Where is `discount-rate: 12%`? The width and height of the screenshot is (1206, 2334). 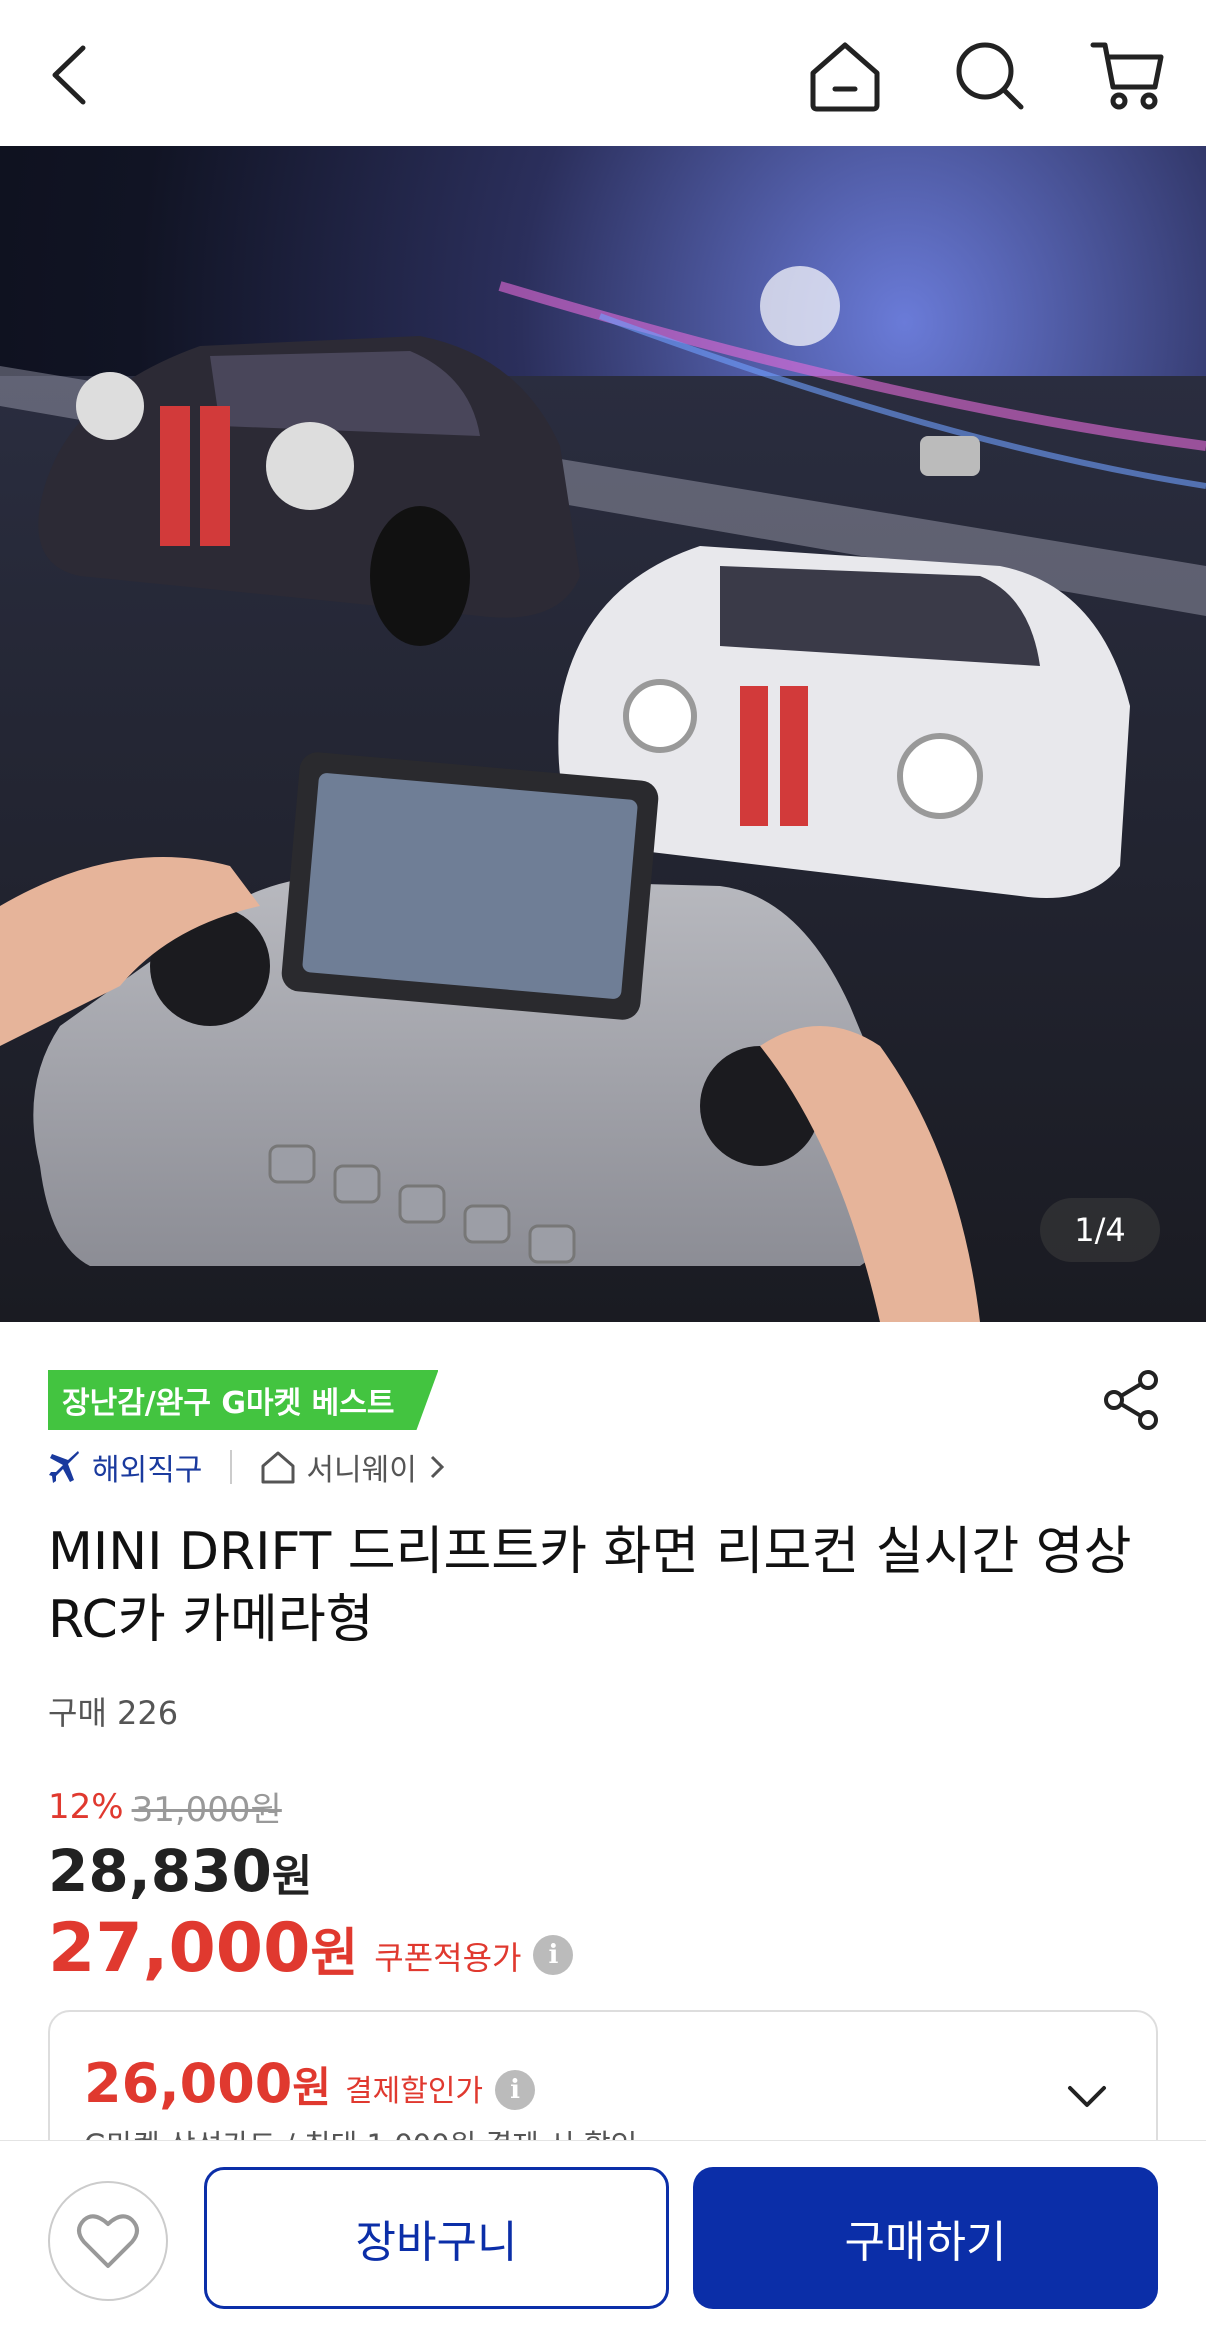 discount-rate: 12% is located at coordinates (86, 1806).